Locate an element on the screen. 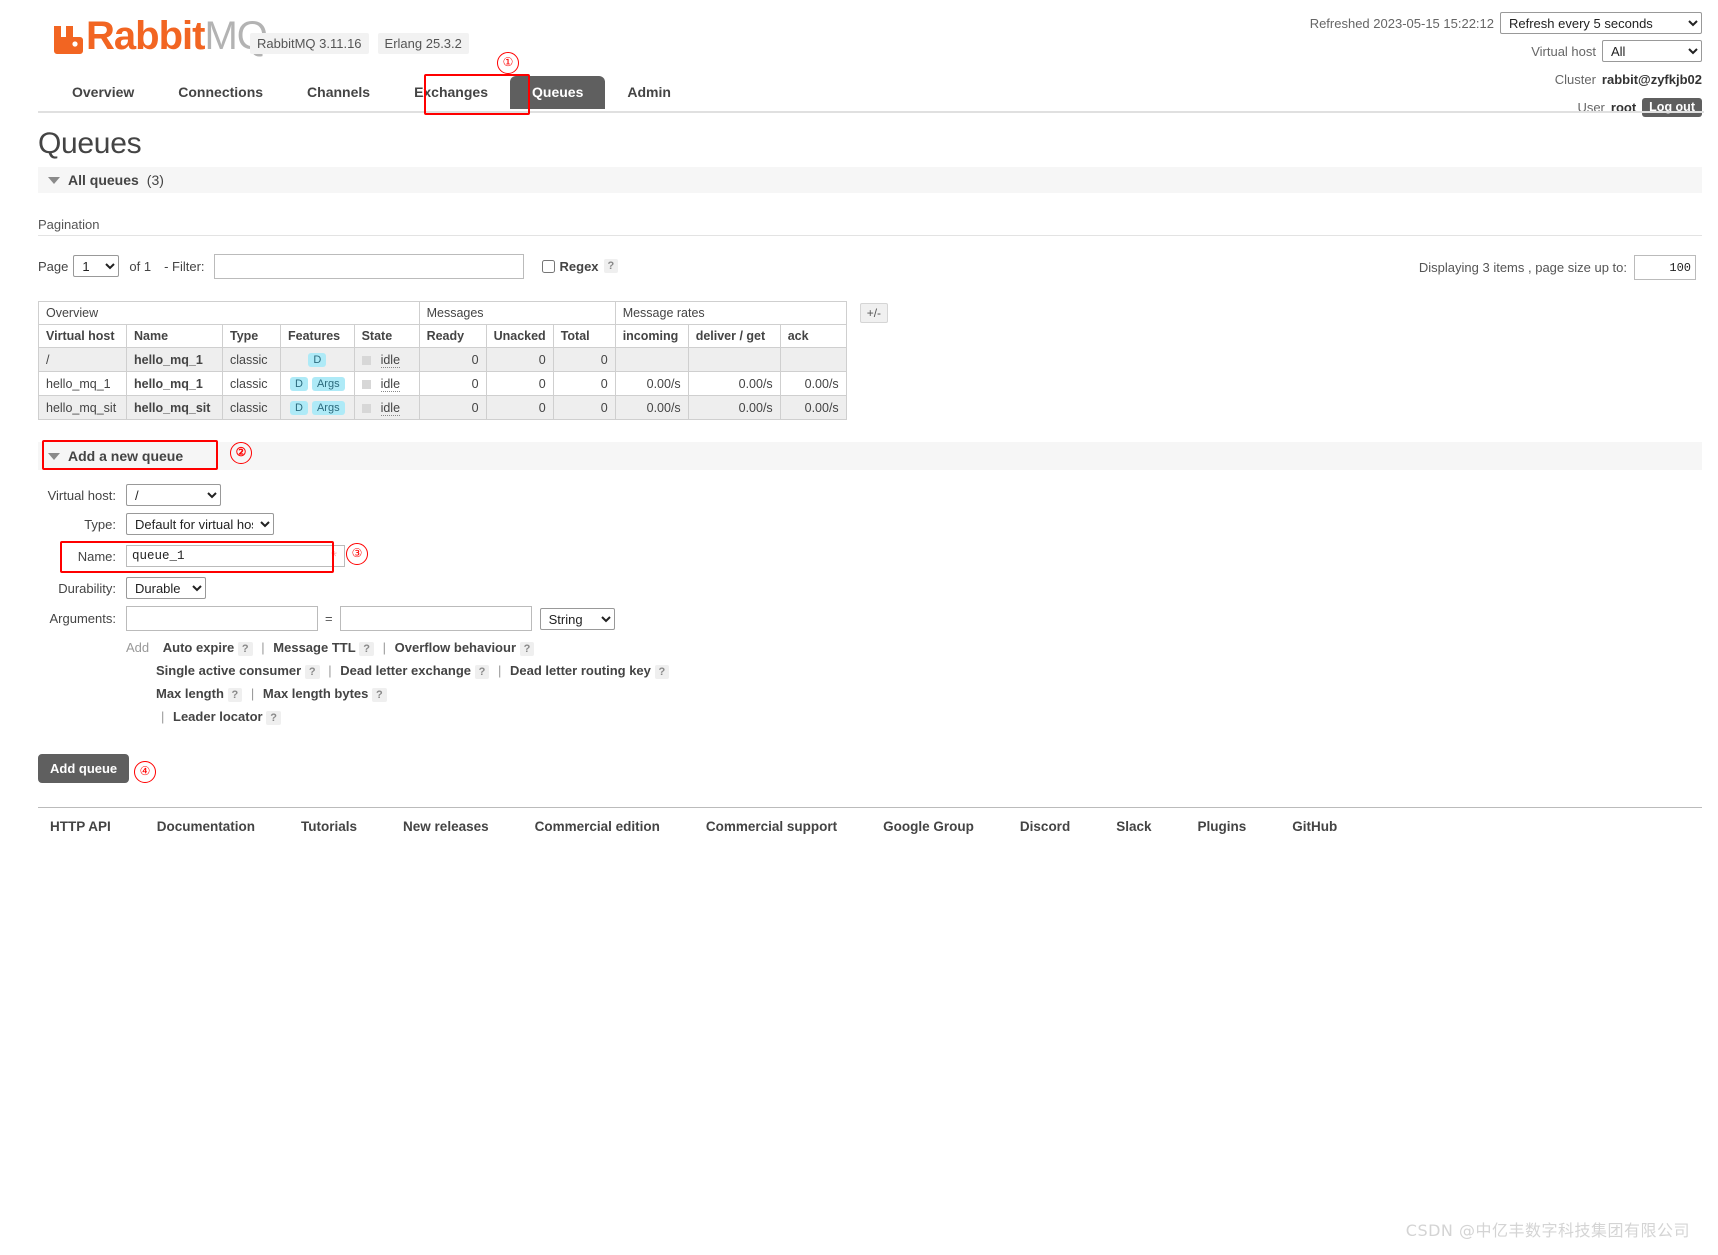  queue-name-input is located at coordinates (227, 556).